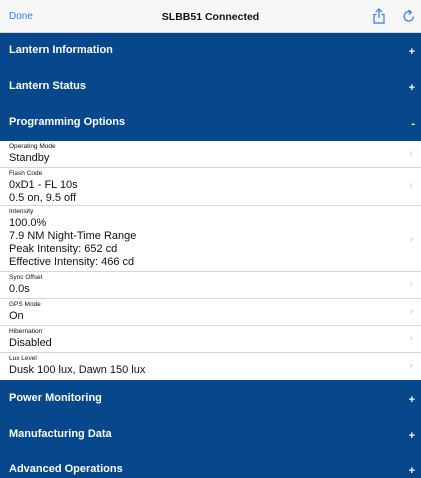 This screenshot has height=478, width=421. What do you see at coordinates (73, 236) in the screenshot?
I see `option-value-range: 7.9 NM Night-Time Range` at bounding box center [73, 236].